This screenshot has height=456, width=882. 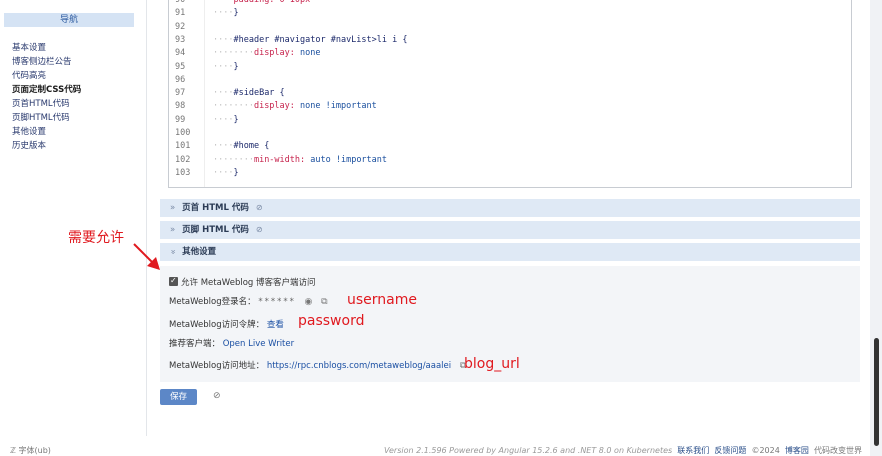 What do you see at coordinates (797, 450) in the screenshot?
I see `footer-brand-link: 博客园` at bounding box center [797, 450].